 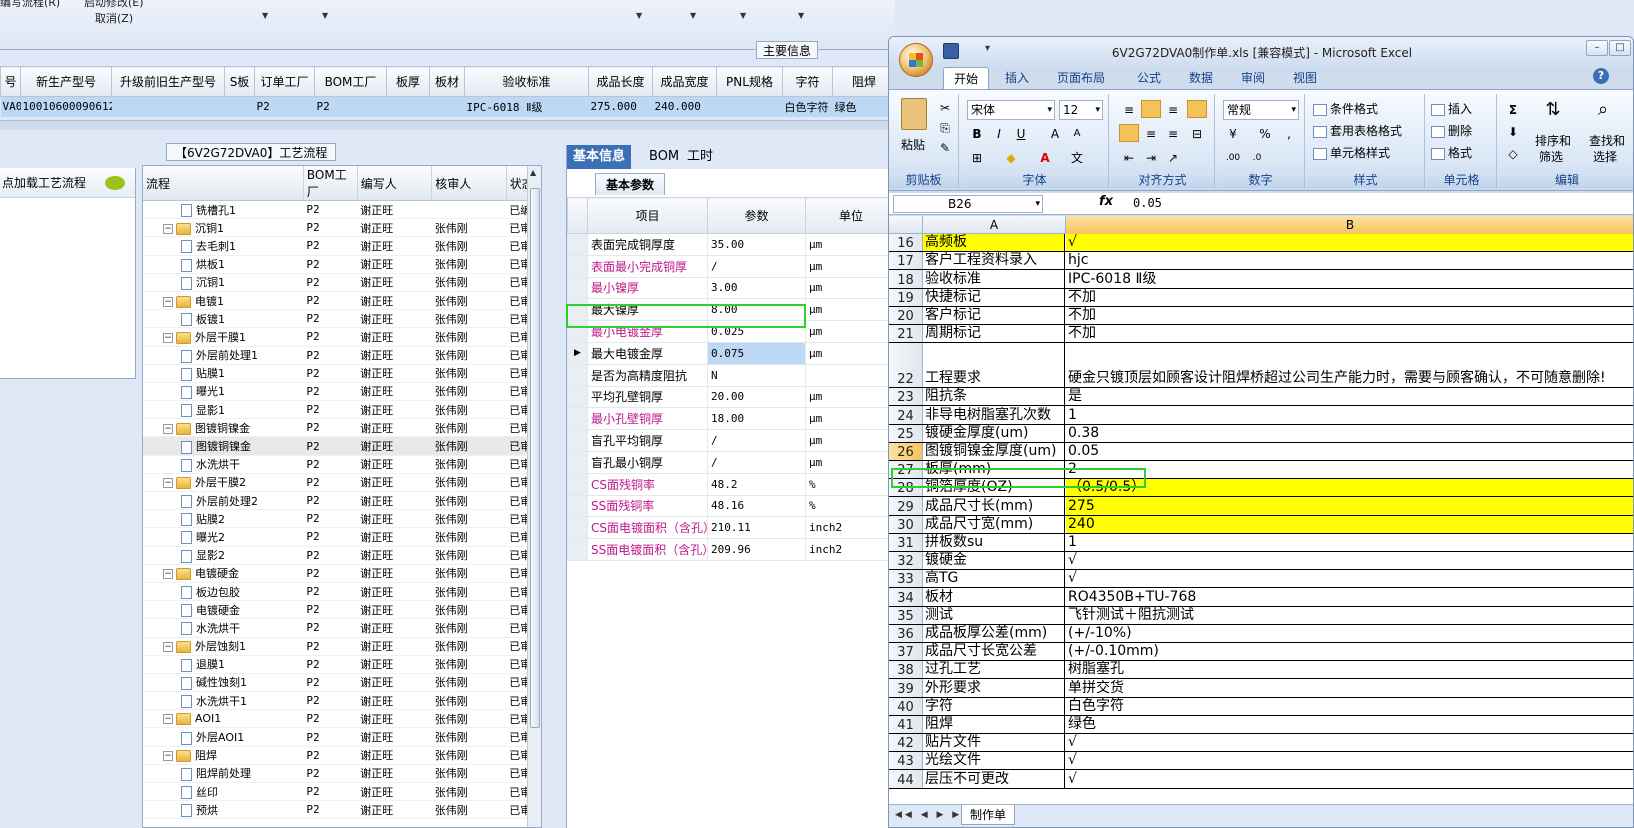 What do you see at coordinates (342, 719) in the screenshot?
I see `tree-row: − AOI1 P2 谢正旺 张伟刚 已审核` at bounding box center [342, 719].